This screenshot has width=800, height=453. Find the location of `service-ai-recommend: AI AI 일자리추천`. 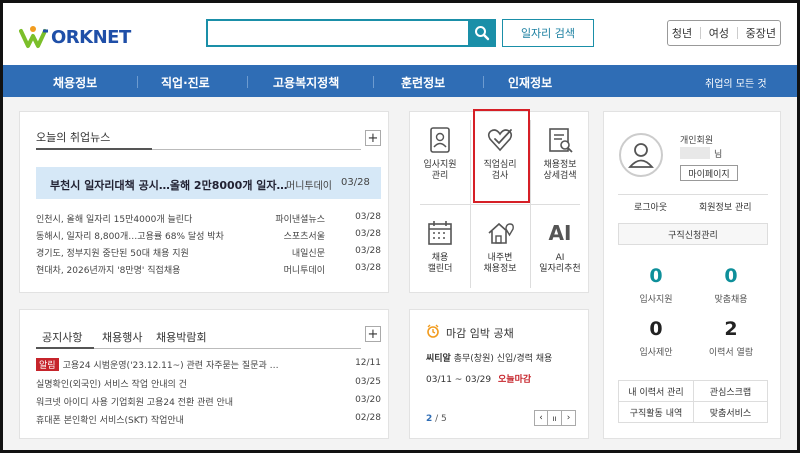

service-ai-recommend: AI AI 일자리추천 is located at coordinates (560, 249).